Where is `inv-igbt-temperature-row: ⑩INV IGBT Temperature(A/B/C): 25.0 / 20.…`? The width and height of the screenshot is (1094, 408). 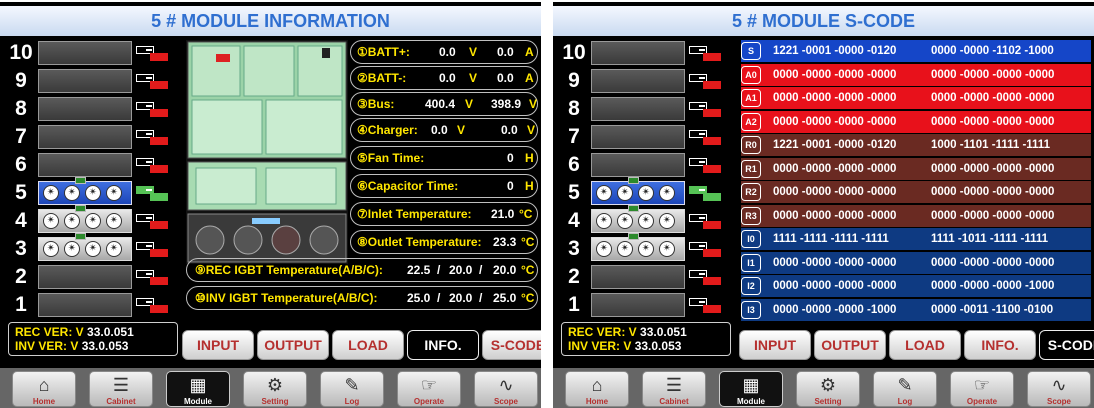 inv-igbt-temperature-row: ⑩INV IGBT Temperature(A/B/C): 25.0 / 20.… is located at coordinates (362, 298).